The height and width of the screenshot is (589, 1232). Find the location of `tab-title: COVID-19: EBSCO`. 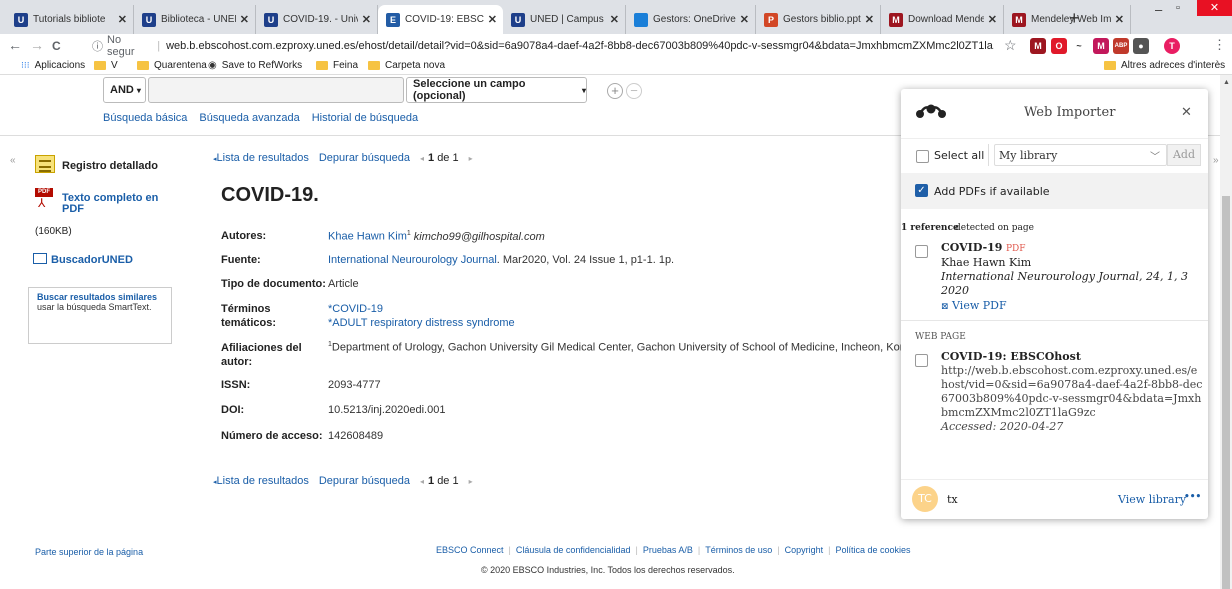

tab-title: COVID-19: EBSCO is located at coordinates (444, 19).